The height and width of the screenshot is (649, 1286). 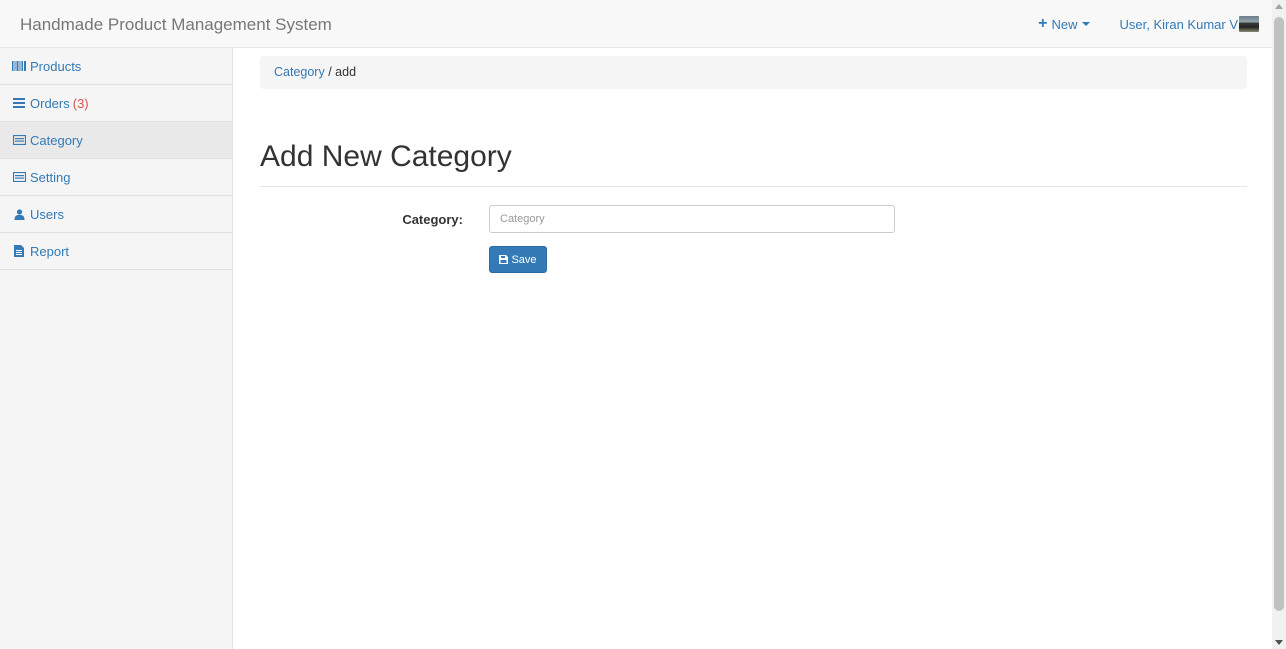 I want to click on navbar-right: + New User, Kiran Kumar V, so click(x=1155, y=24).